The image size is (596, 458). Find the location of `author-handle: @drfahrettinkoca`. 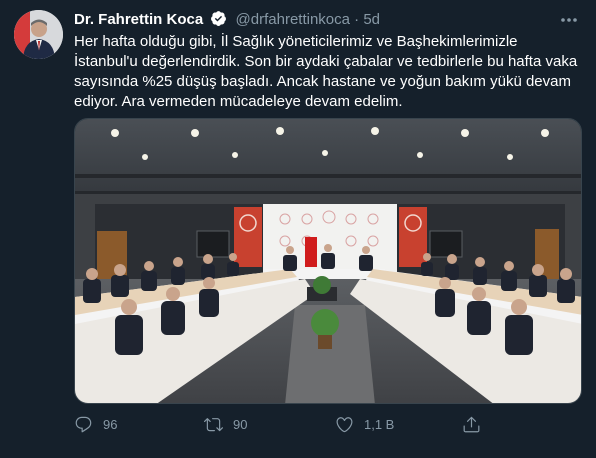

author-handle: @drfahrettinkoca is located at coordinates (293, 19).